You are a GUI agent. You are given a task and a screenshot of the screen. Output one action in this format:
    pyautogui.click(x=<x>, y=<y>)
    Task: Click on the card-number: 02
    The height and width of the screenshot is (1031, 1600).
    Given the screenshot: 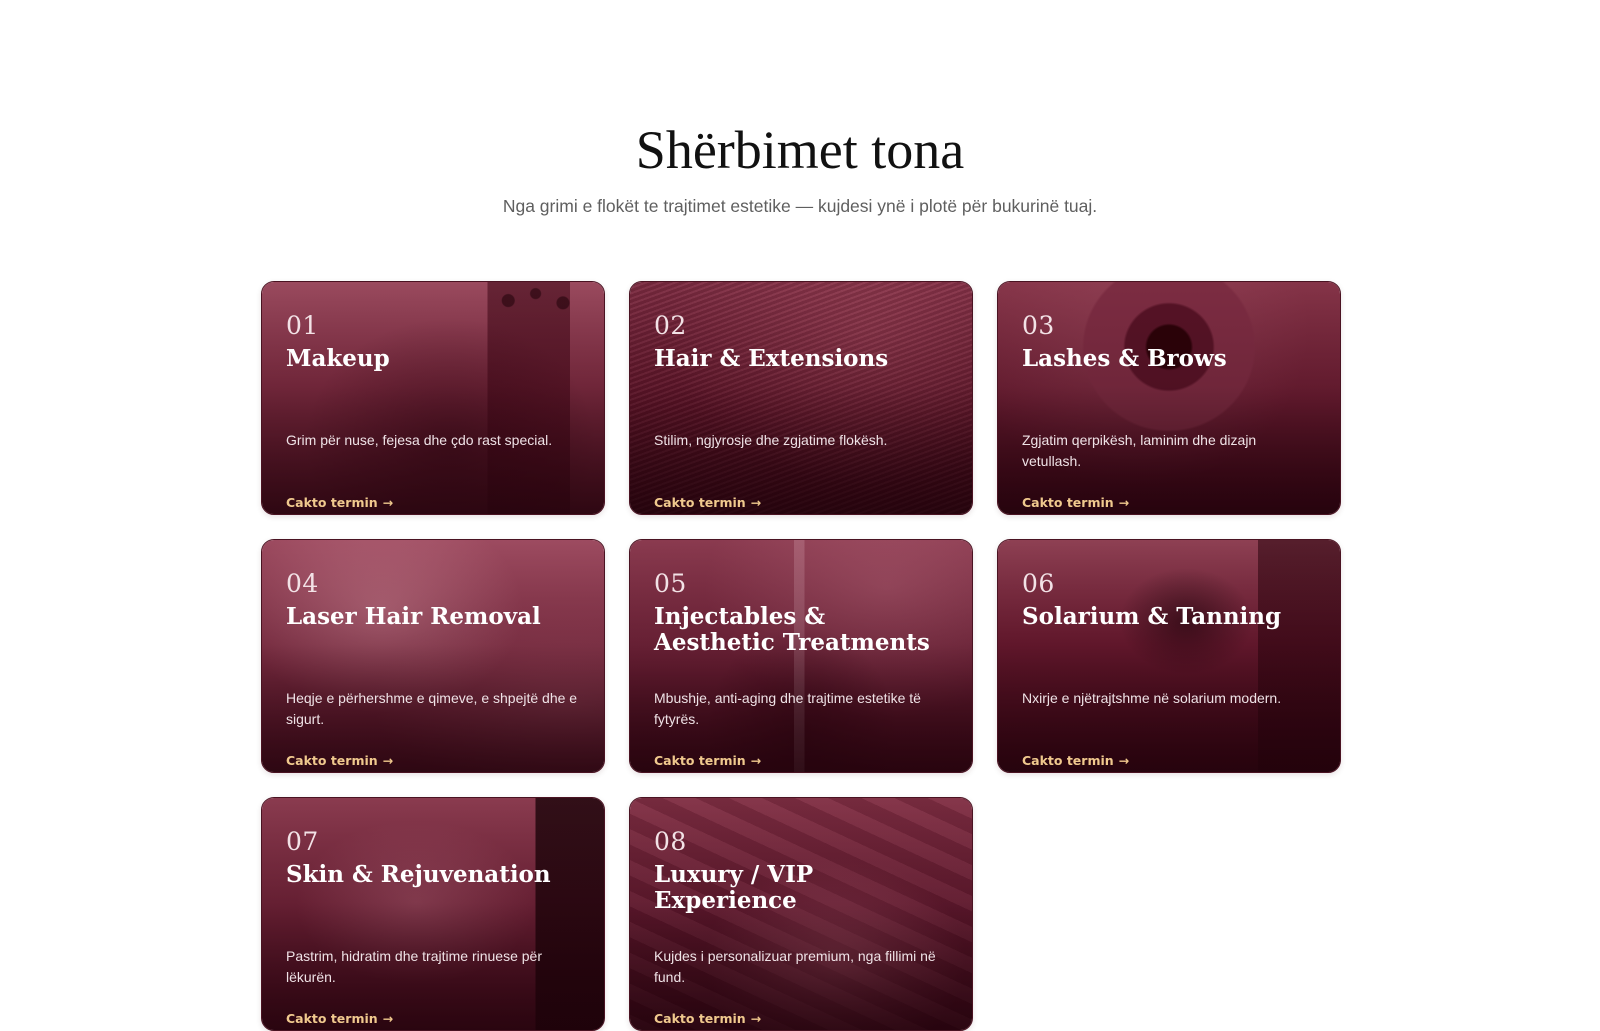 What is the action you would take?
    pyautogui.click(x=670, y=325)
    